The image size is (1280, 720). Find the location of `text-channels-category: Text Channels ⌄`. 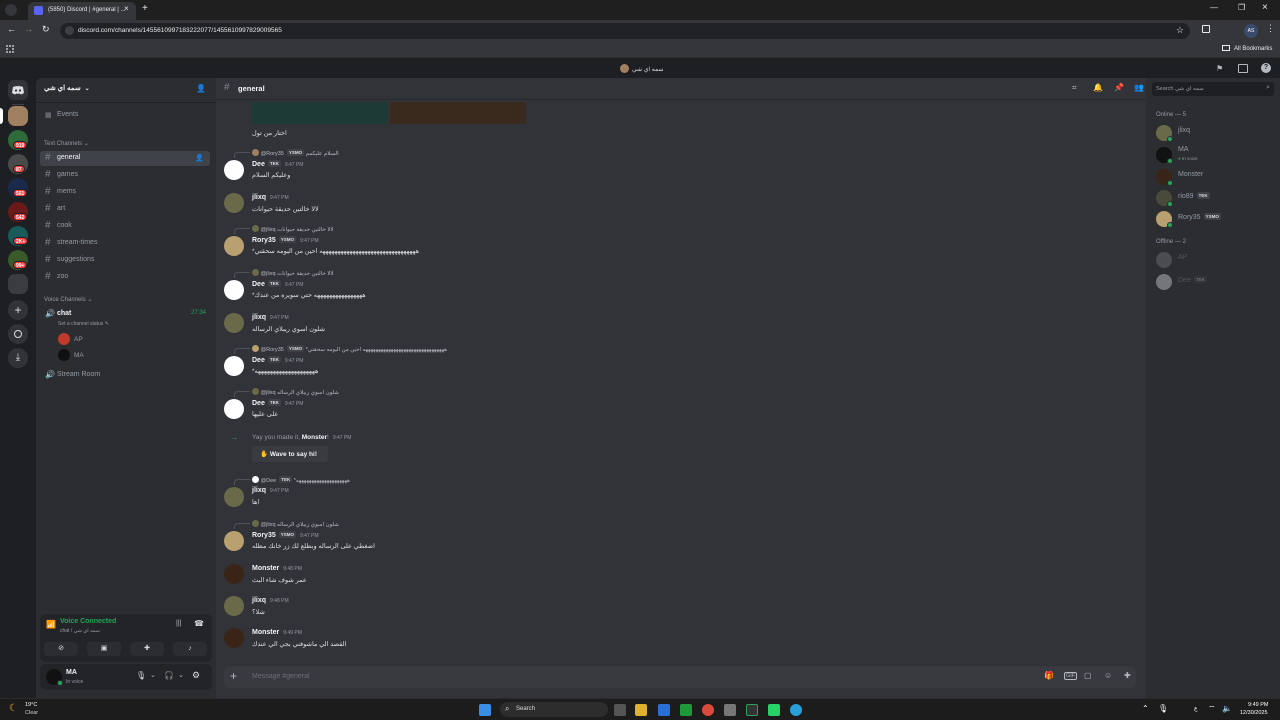

text-channels-category: Text Channels ⌄ is located at coordinates (66, 143).